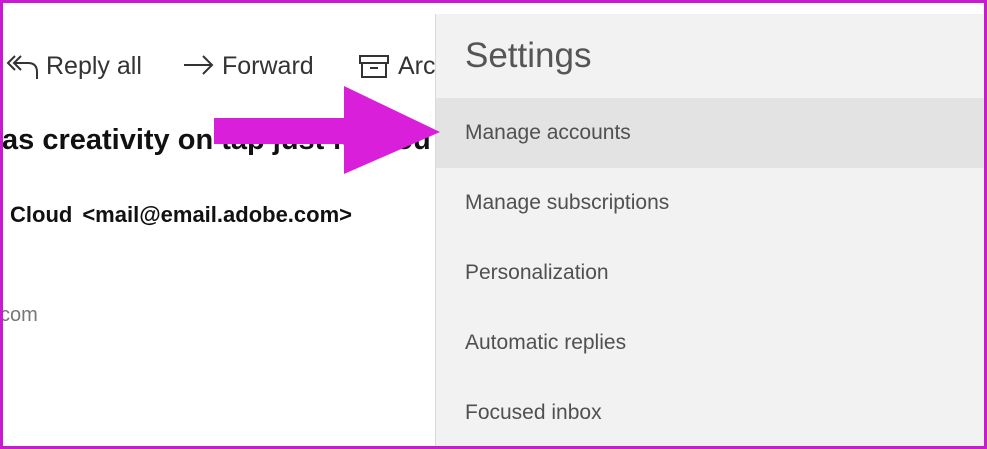 The height and width of the screenshot is (449, 987). I want to click on mail-toolbar: Reply all Forward Arc, so click(218, 66).